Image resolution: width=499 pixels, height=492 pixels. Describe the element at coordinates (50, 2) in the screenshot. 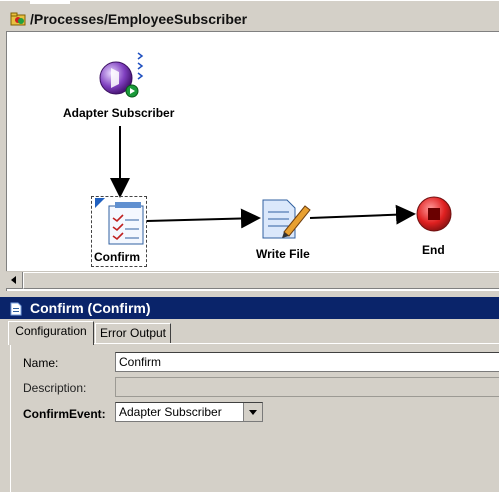

I see `header-tab-edge` at that location.